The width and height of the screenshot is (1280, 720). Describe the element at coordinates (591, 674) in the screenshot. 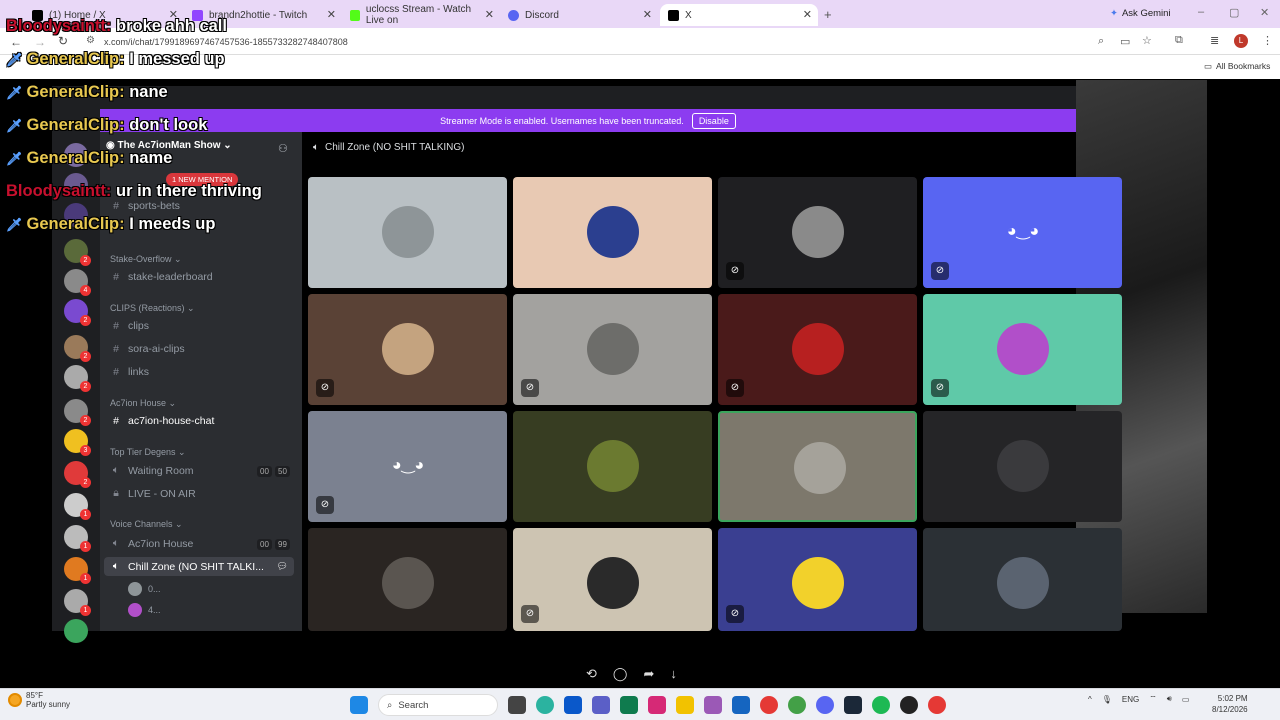

I see `retweet-icon: ⟲` at that location.